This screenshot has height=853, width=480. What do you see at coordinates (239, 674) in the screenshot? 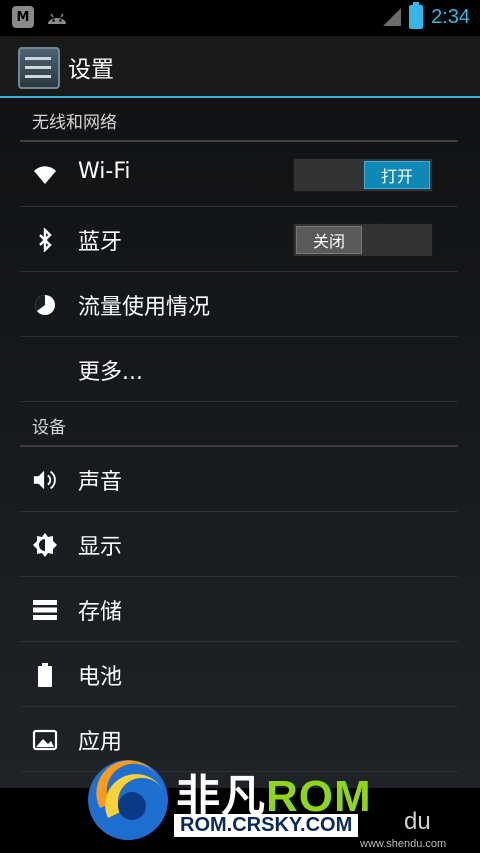
I see `settings-item-battery: 电池` at bounding box center [239, 674].